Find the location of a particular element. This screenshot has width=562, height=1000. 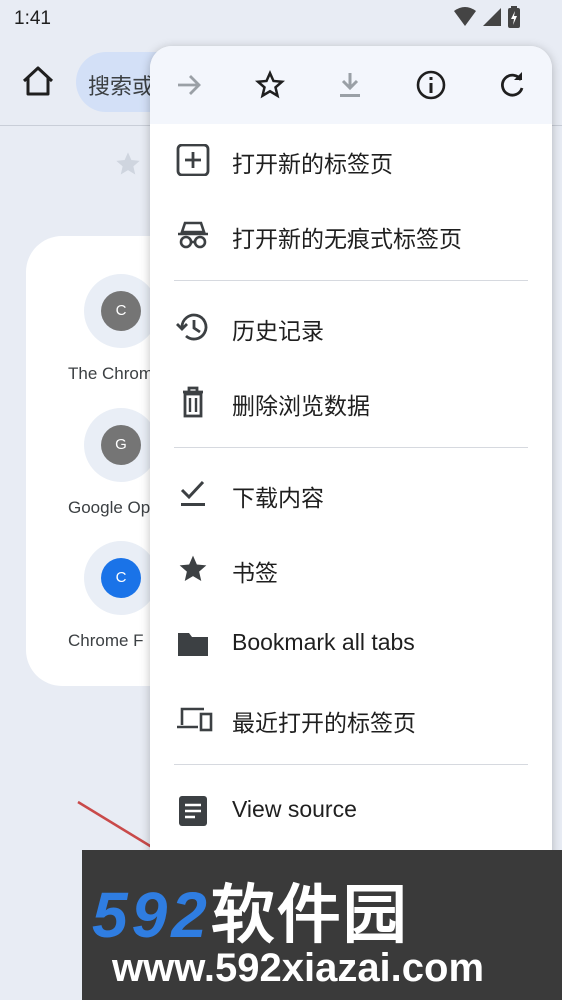

menu-item-history: 历史记录 is located at coordinates (351, 327).